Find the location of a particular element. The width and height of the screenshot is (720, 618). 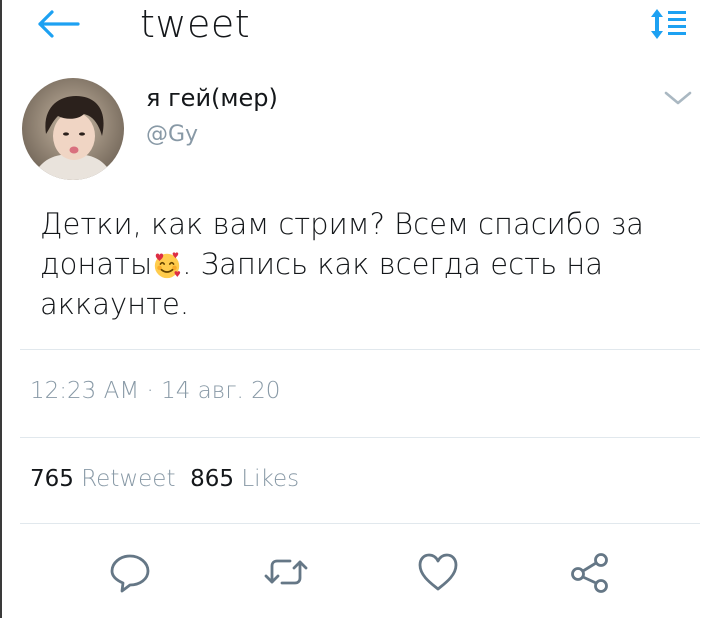

reply-button is located at coordinates (130, 572).